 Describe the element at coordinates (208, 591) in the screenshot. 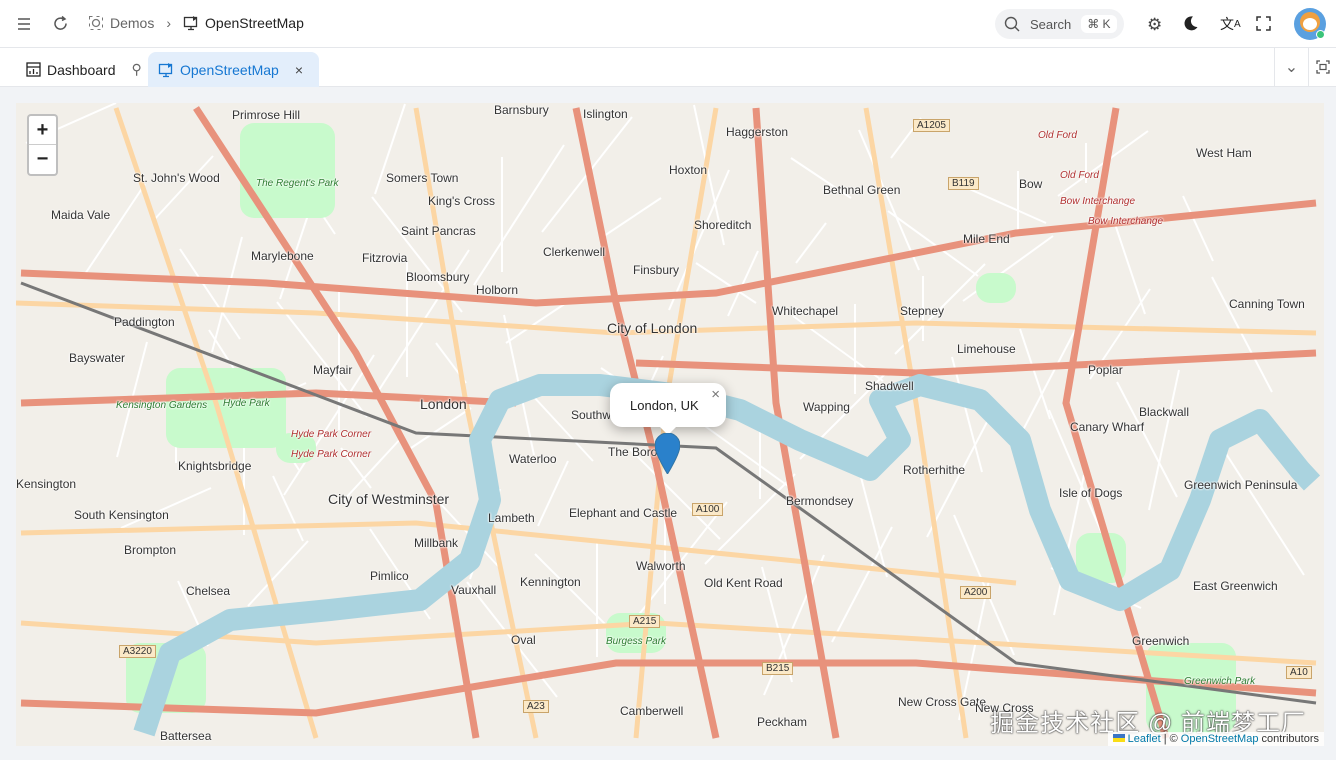

I see `place-label: Chelsea` at that location.